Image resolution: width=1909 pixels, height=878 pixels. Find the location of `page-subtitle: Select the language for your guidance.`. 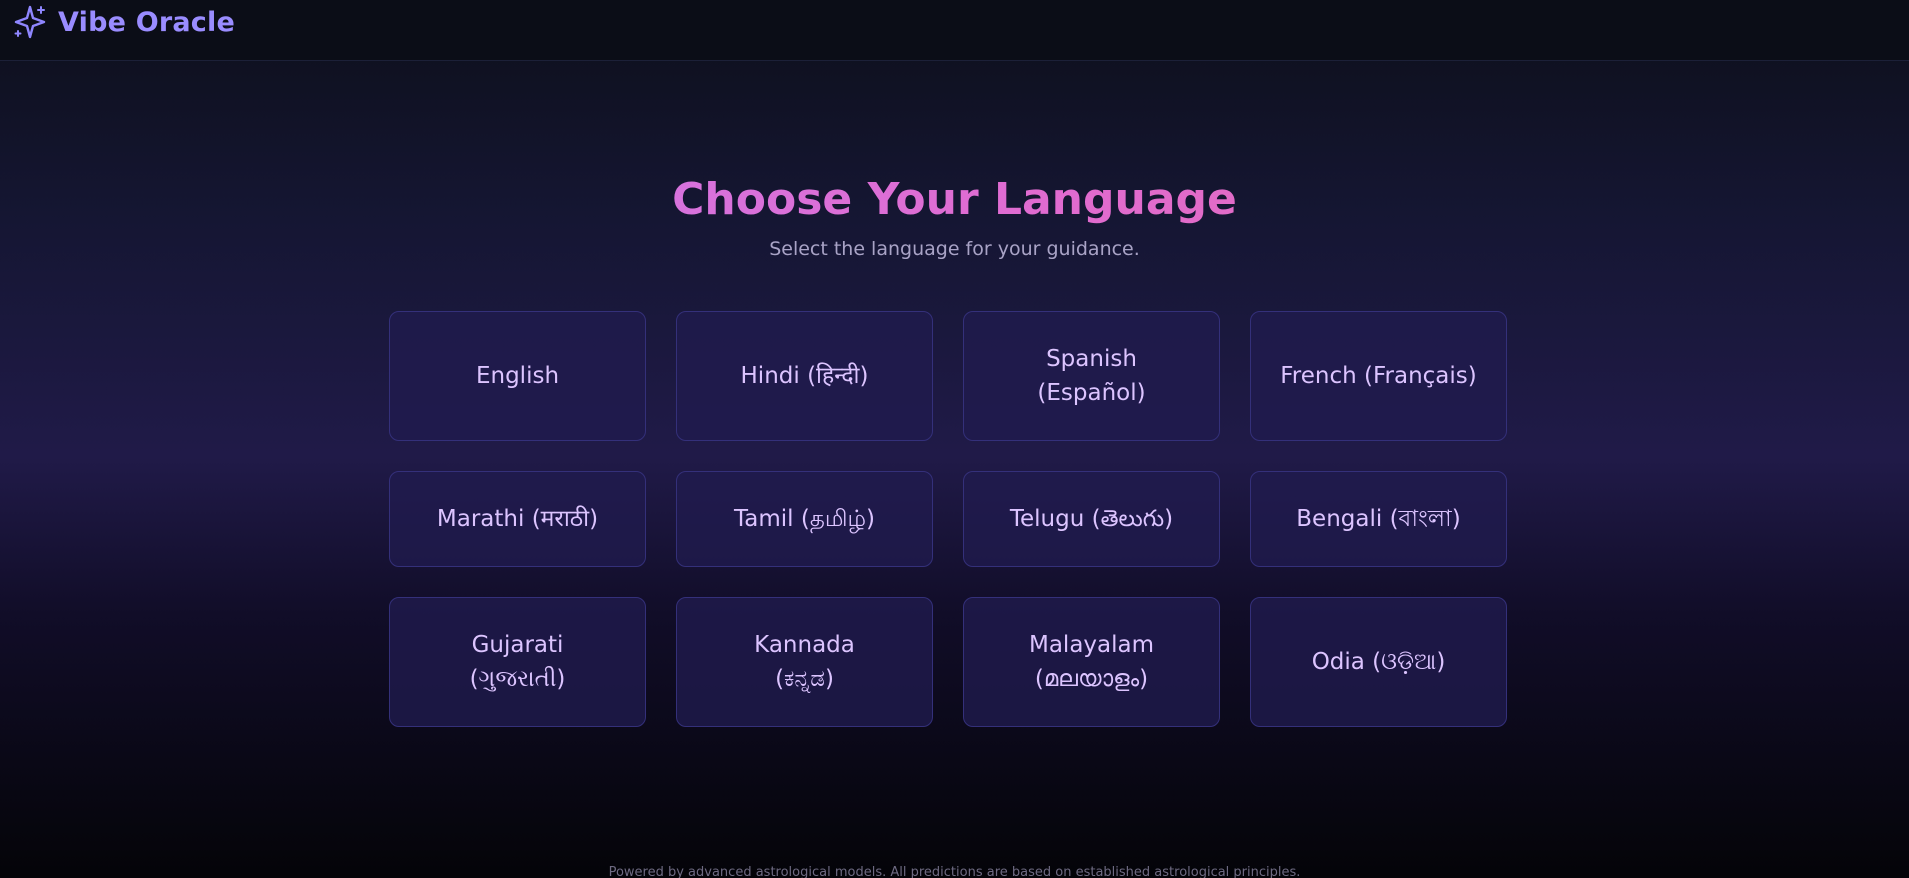

page-subtitle: Select the language for your guidance. is located at coordinates (954, 249).